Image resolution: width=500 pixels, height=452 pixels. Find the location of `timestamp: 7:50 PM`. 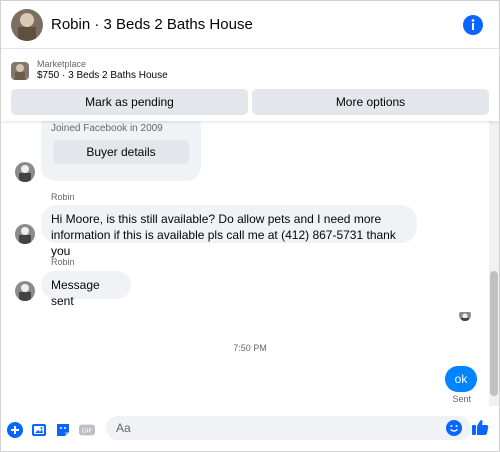

timestamp: 7:50 PM is located at coordinates (250, 348).